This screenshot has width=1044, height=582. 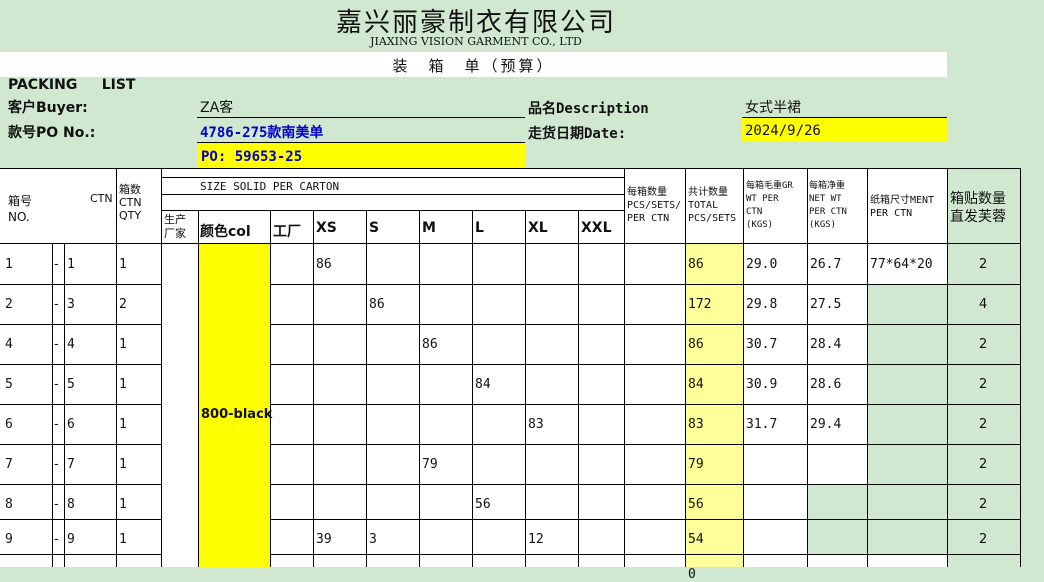 I want to click on cell-to: 4, so click(x=71, y=344).